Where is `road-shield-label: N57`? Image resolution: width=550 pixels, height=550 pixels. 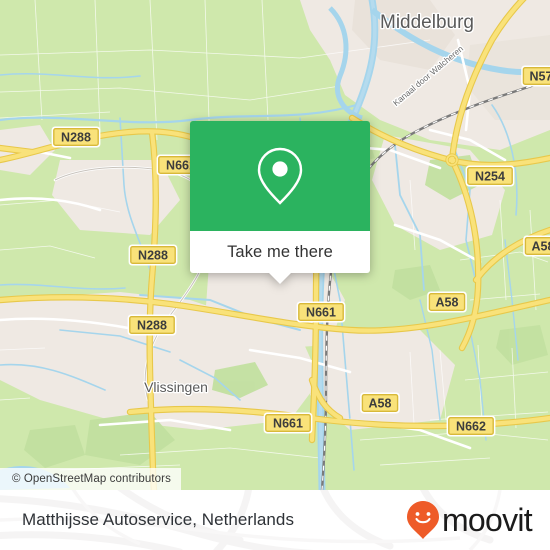 road-shield-label: N57 is located at coordinates (540, 77).